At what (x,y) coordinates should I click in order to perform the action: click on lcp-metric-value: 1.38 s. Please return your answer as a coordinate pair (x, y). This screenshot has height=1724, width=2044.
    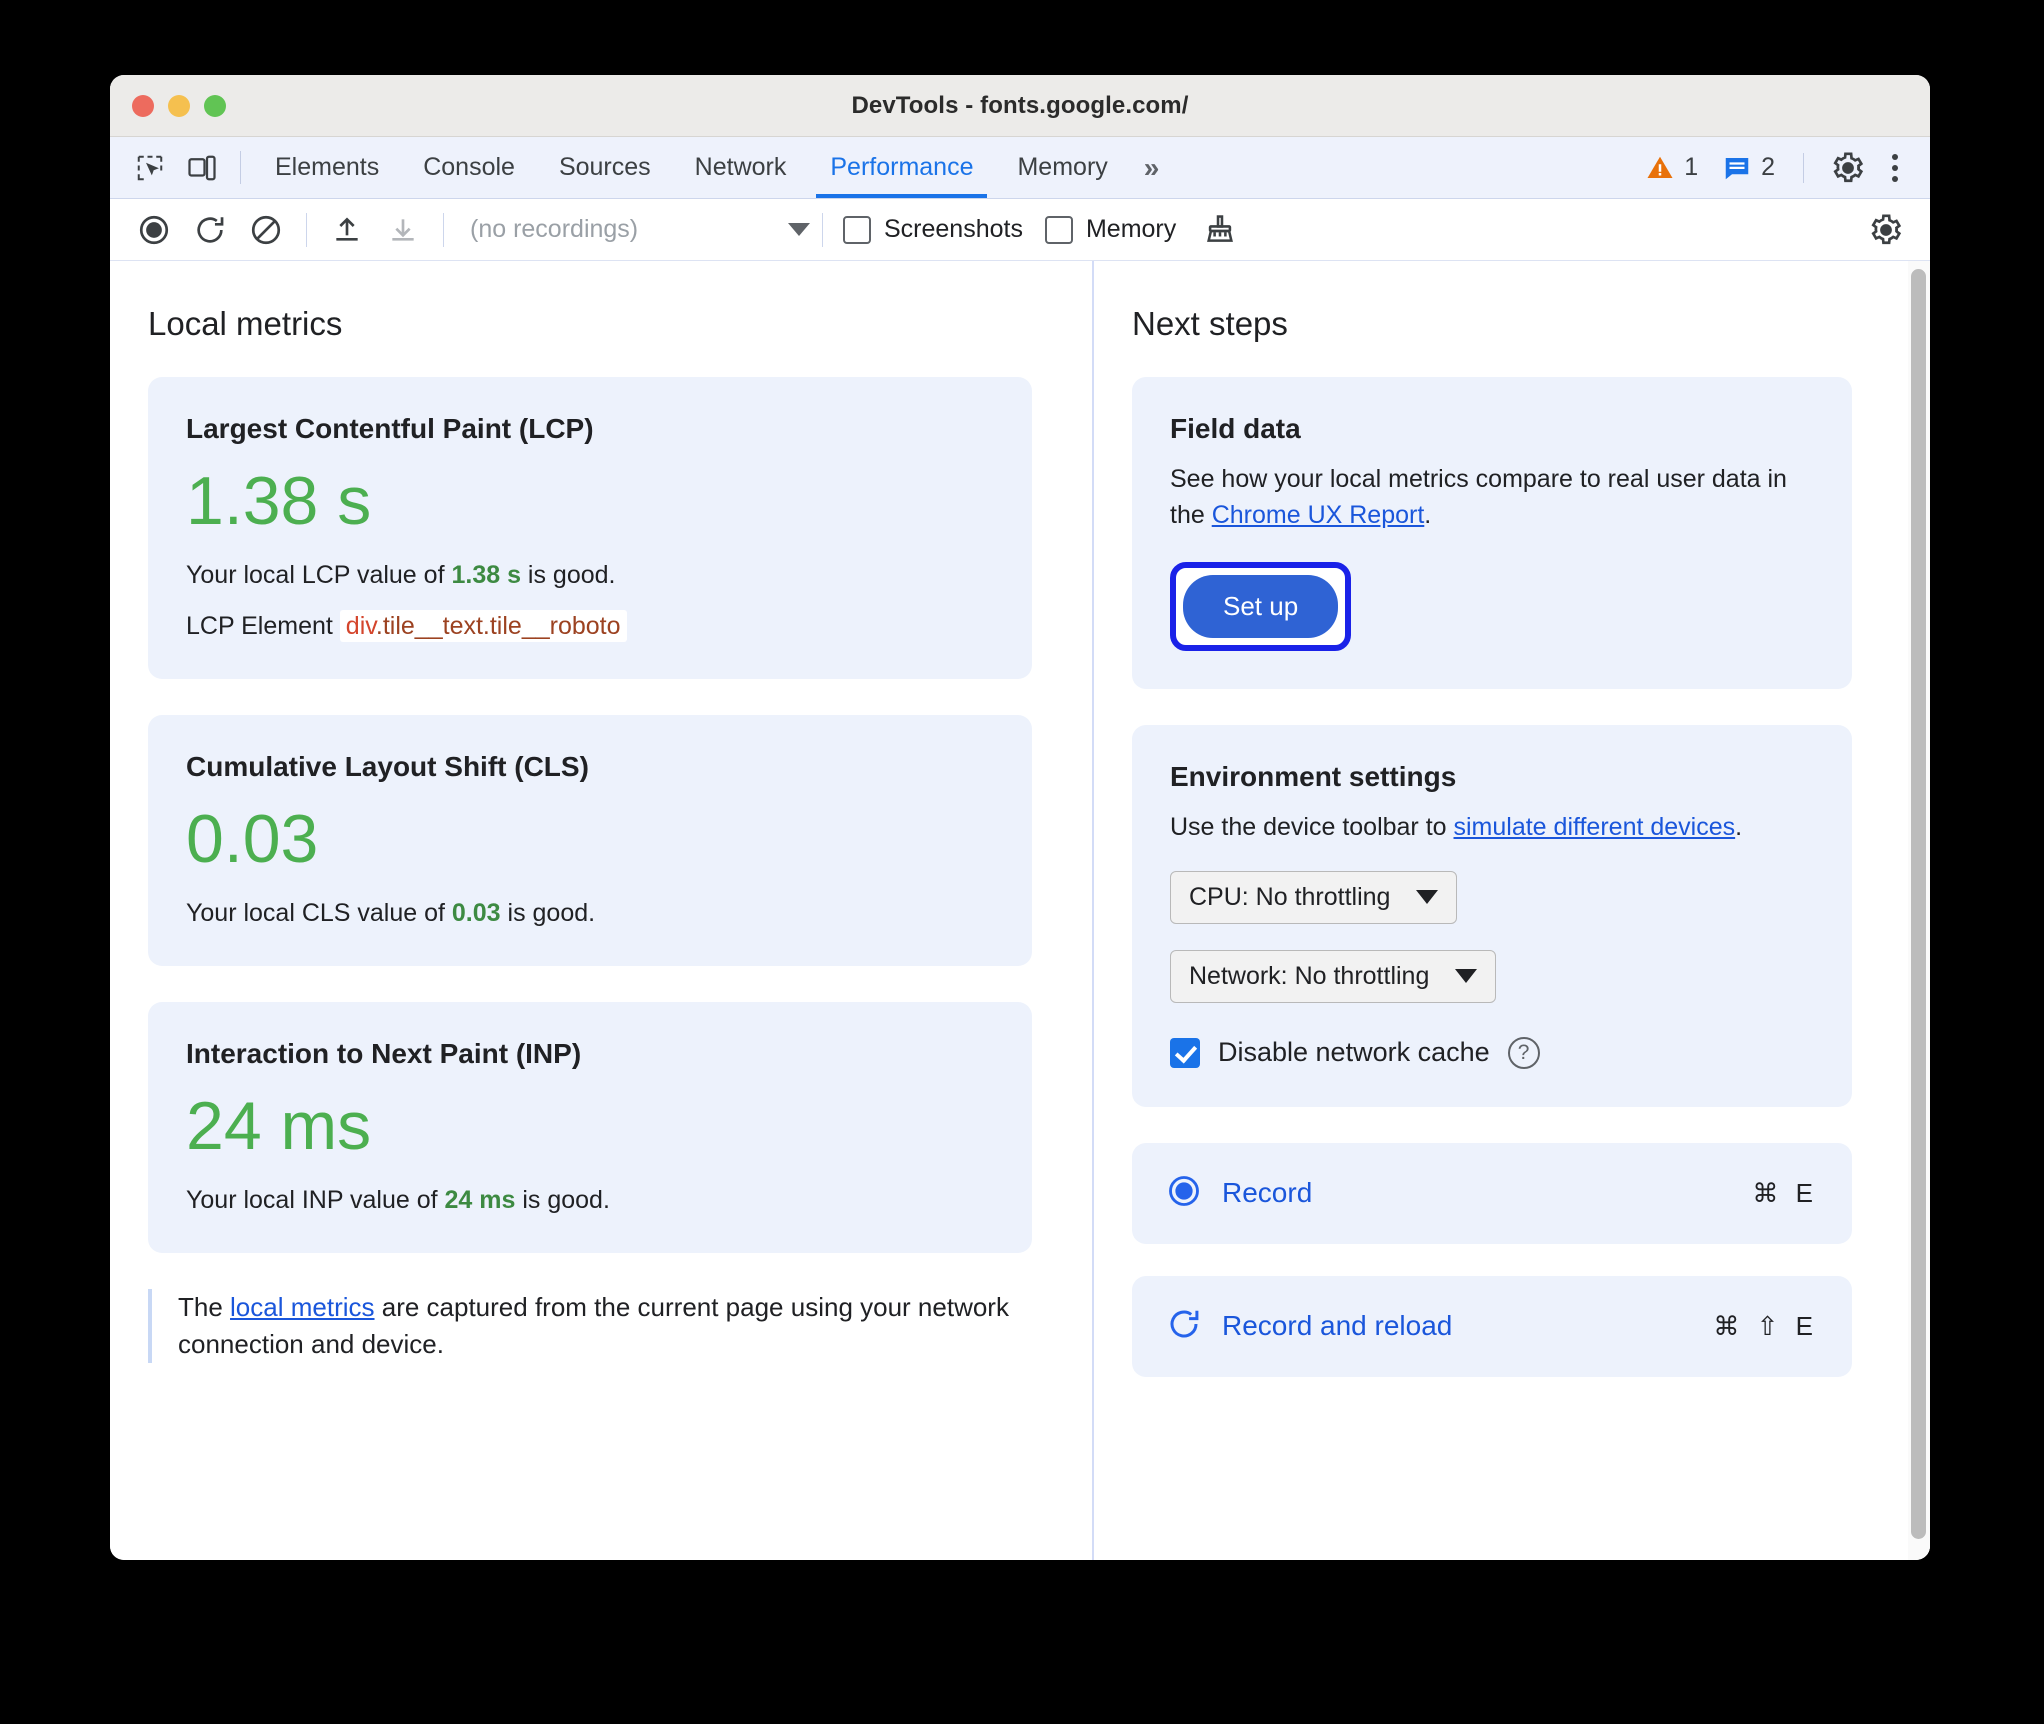
    Looking at the image, I should click on (279, 501).